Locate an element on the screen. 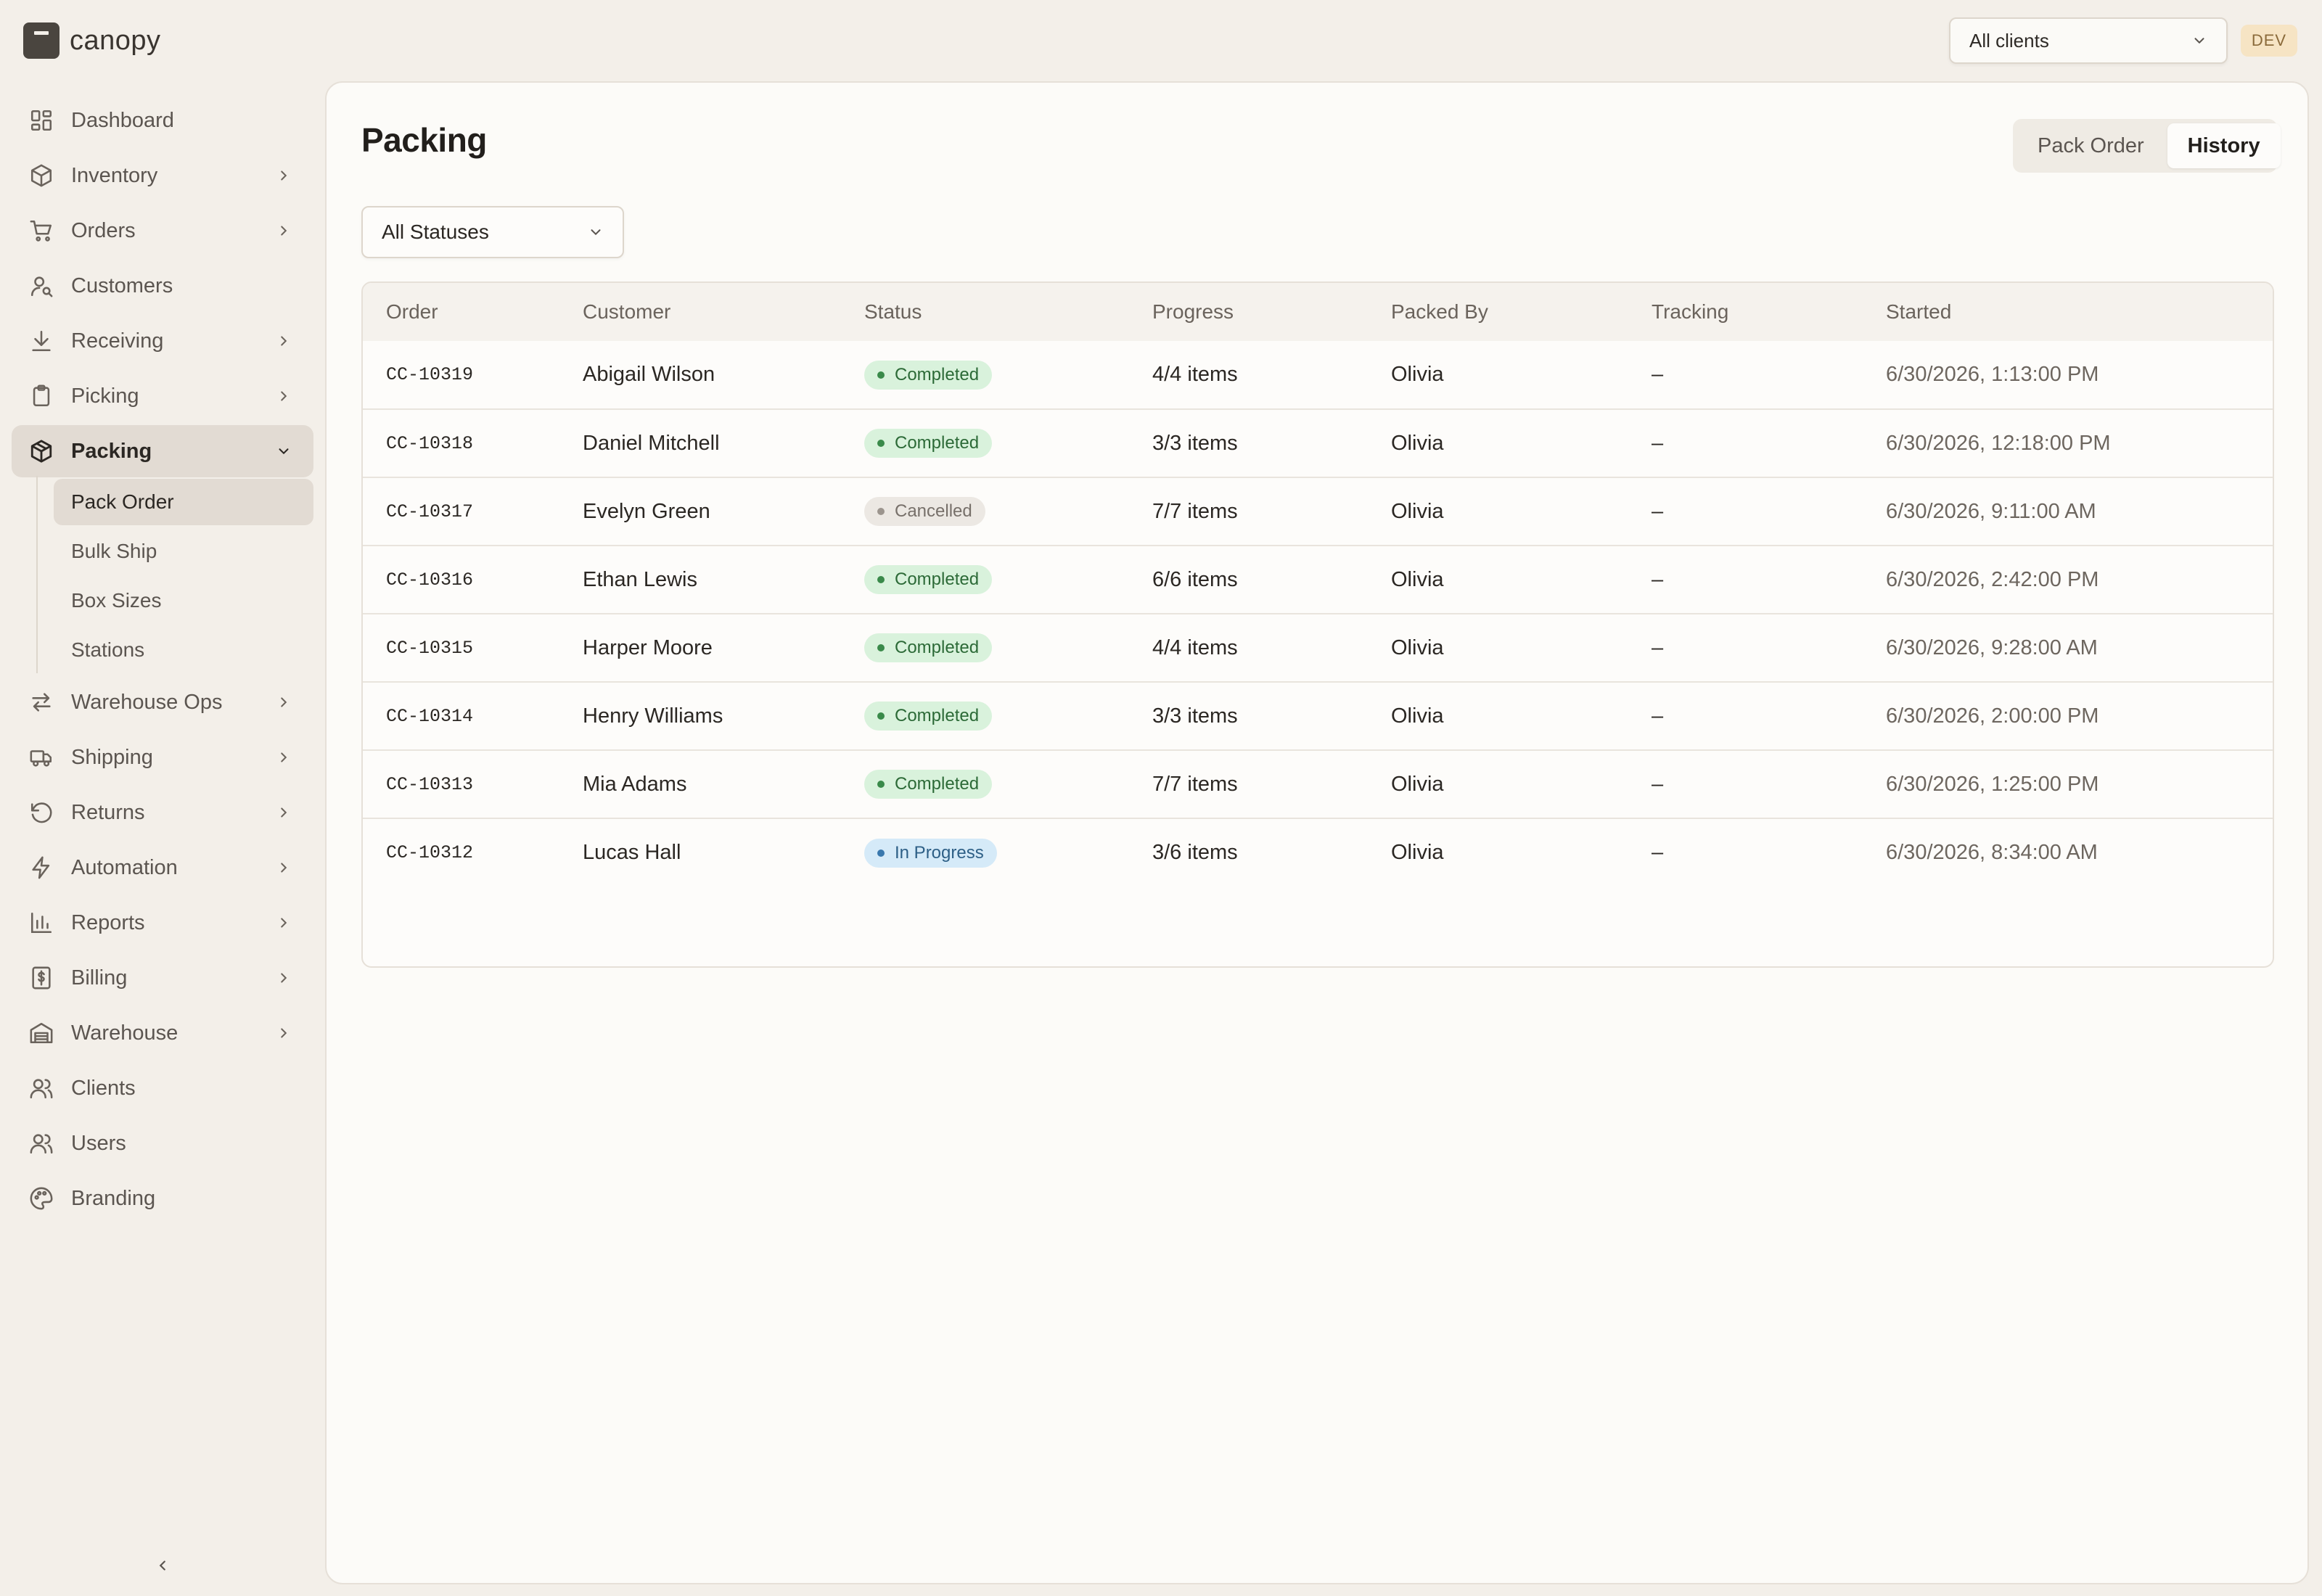 Image resolution: width=2322 pixels, height=1596 pixels. started-time: 6/30/2026, 12:18:00 PM is located at coordinates (1998, 443).